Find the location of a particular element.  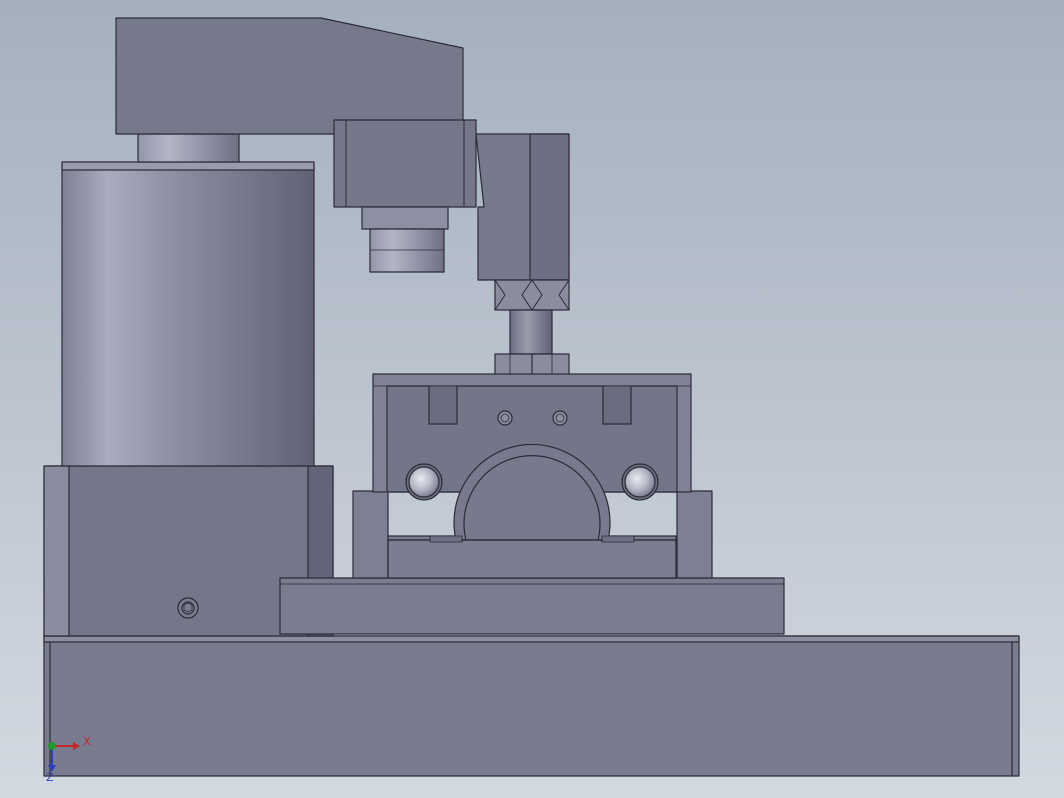

pin-holder is located at coordinates (522, 207).